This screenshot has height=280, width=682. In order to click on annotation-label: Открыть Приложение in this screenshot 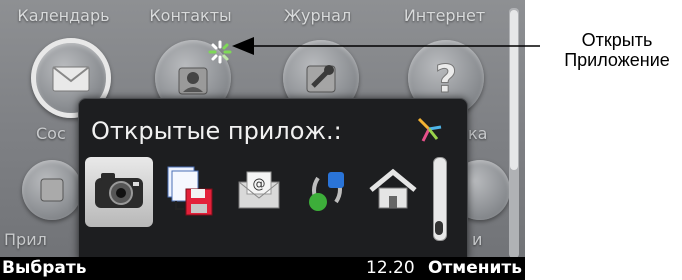, I will do `click(617, 50)`.